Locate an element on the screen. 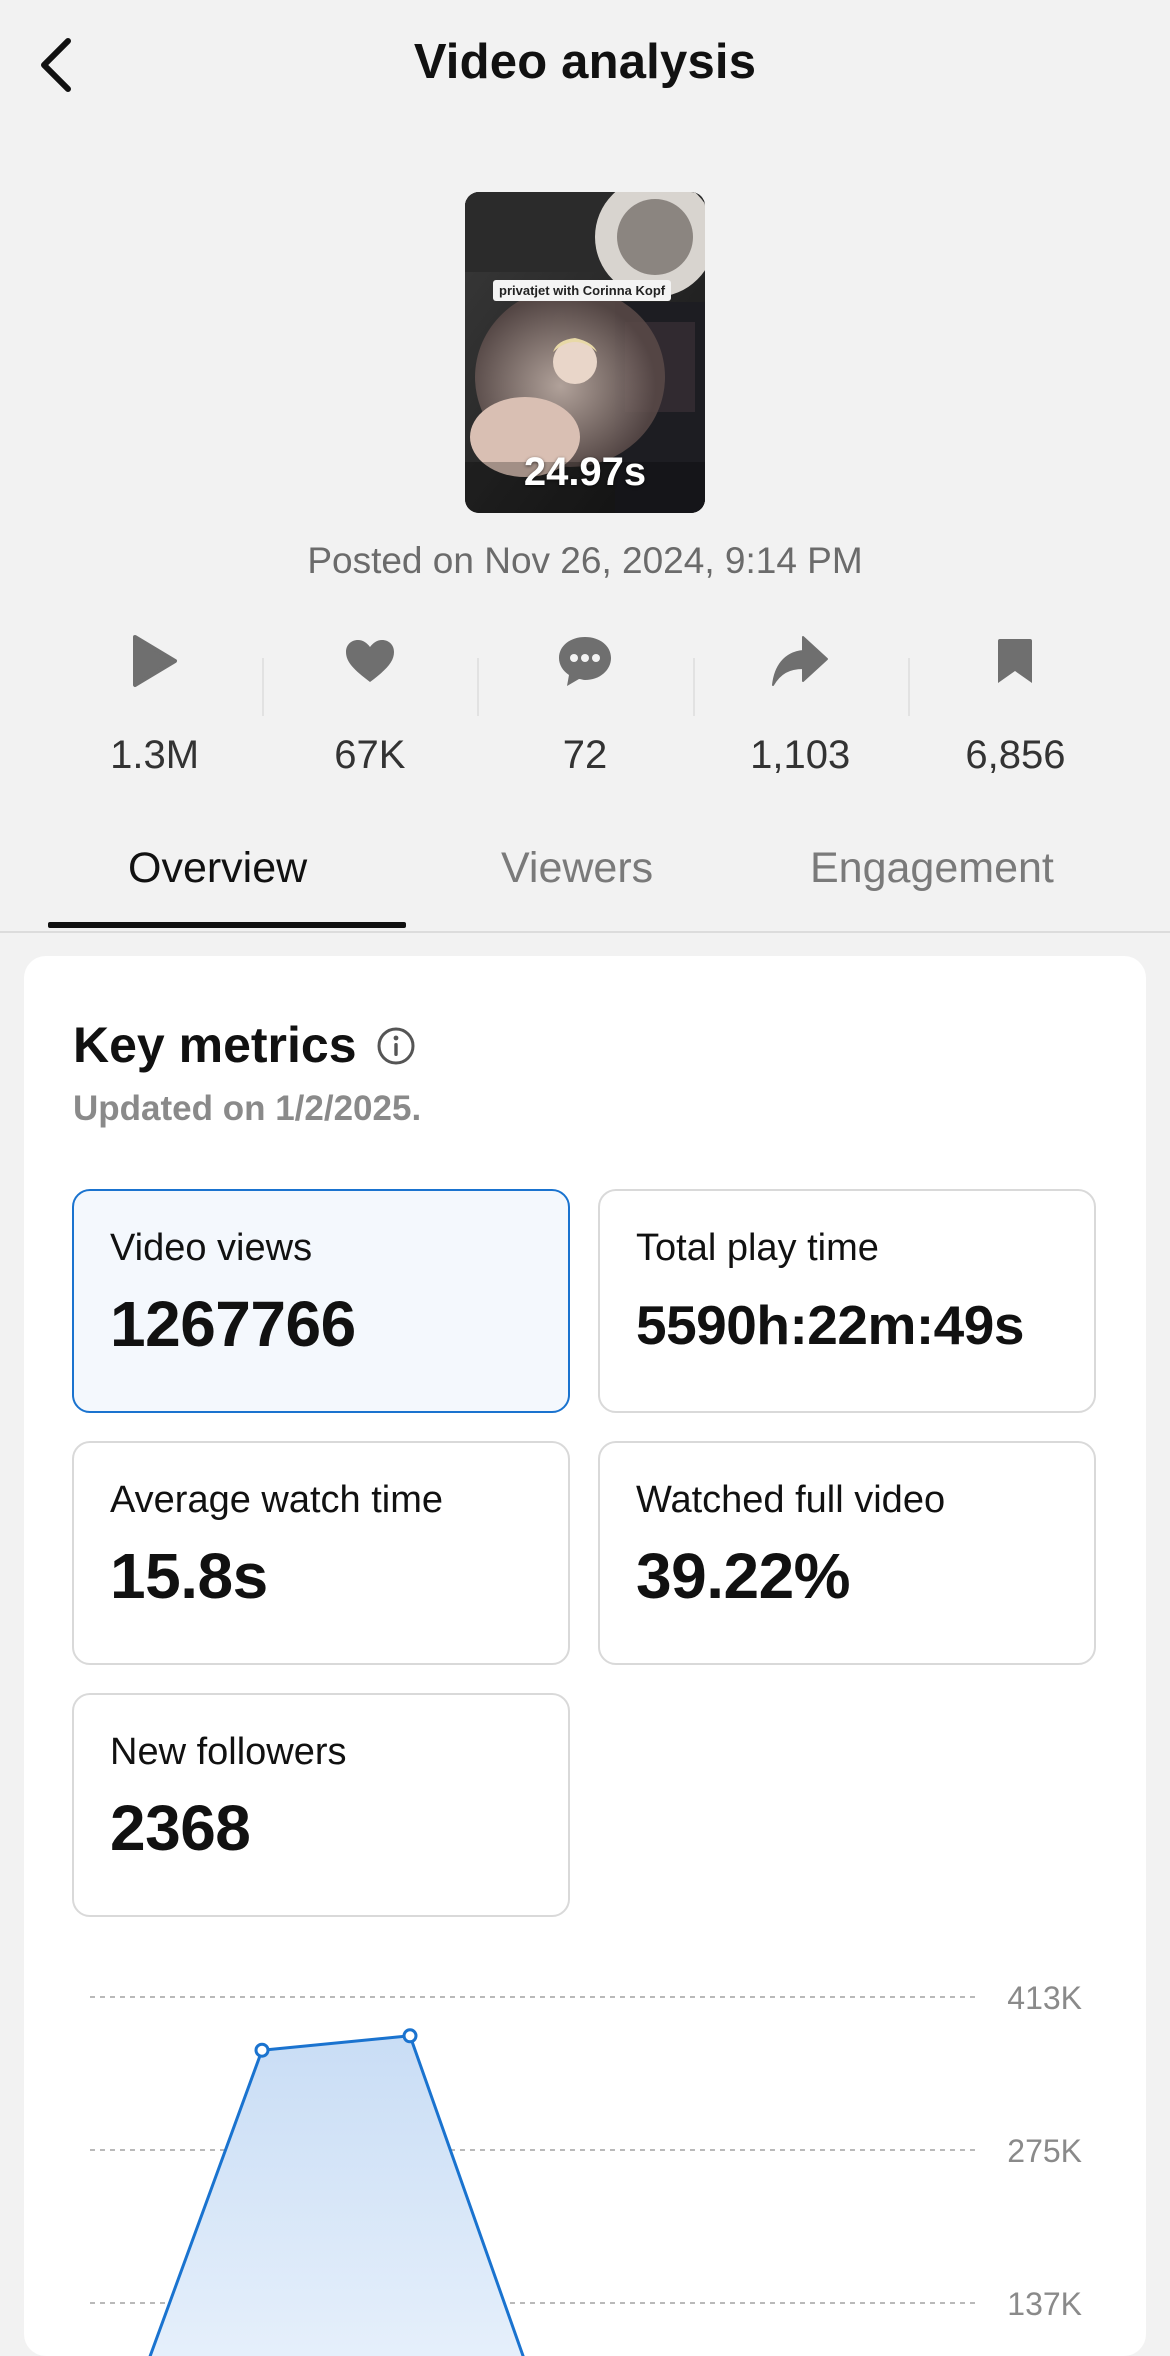 This screenshot has width=1170, height=2356. video-thumbnail: privatjet with Corinna Kopf 24.97s is located at coordinates (585, 352).